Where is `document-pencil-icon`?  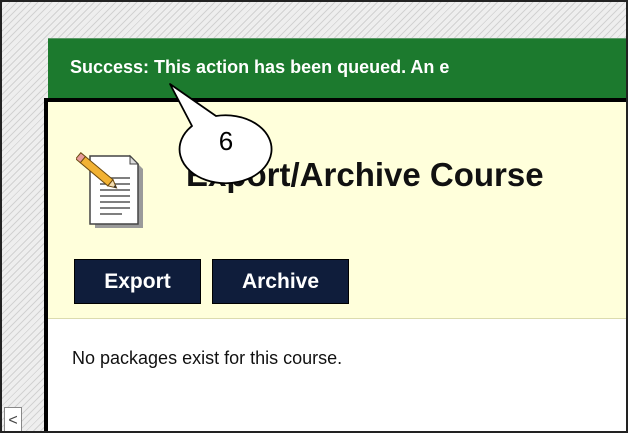 document-pencil-icon is located at coordinates (109, 190).